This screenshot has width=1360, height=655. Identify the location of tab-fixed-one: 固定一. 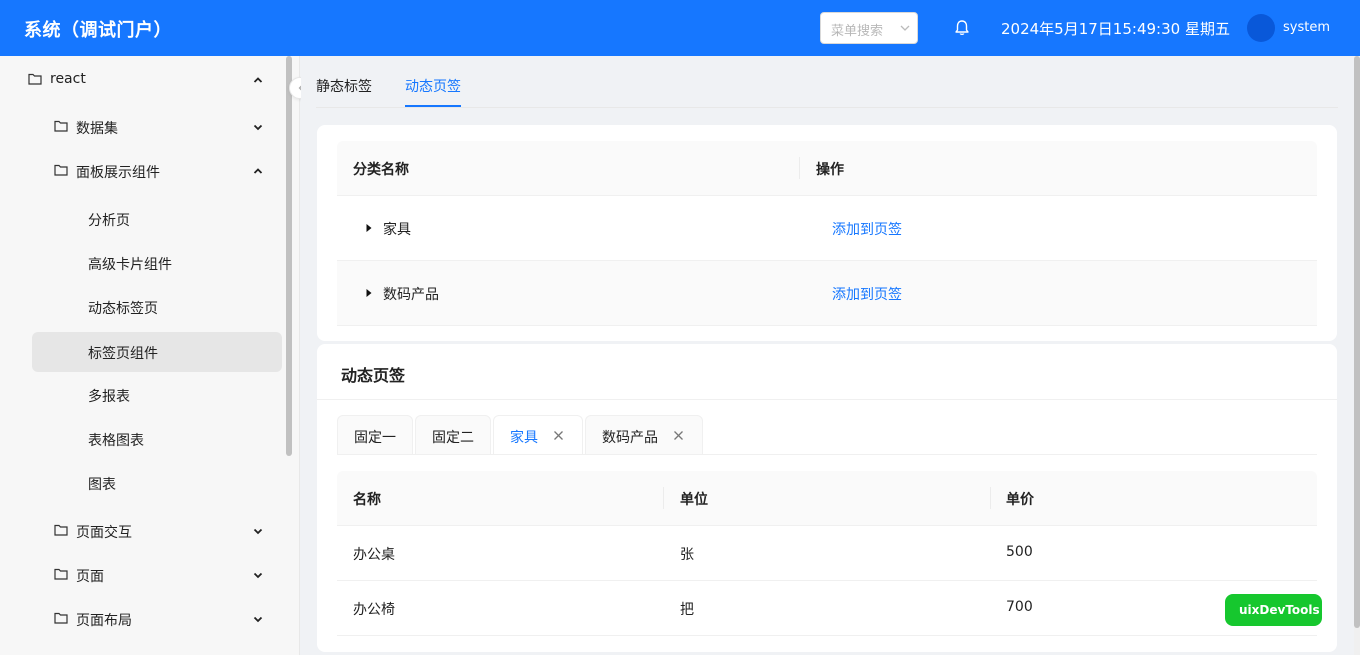
(375, 435).